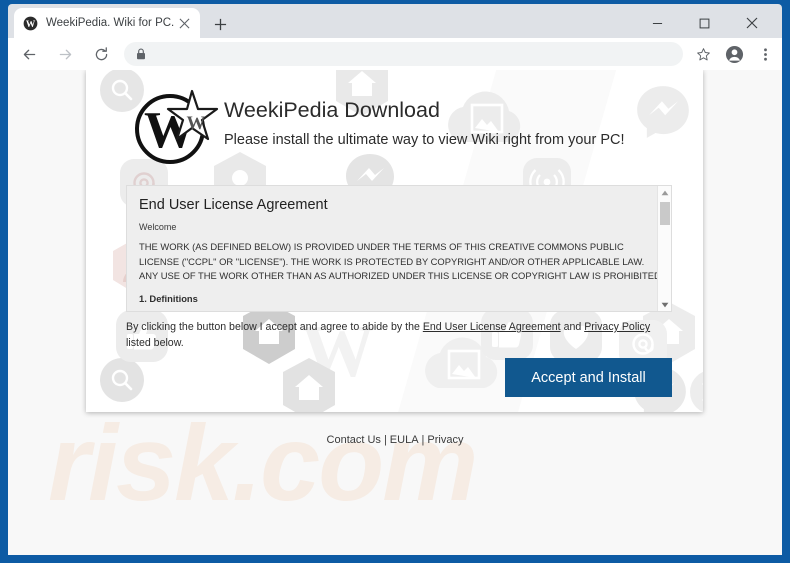  I want to click on reload-icon, so click(101, 54).